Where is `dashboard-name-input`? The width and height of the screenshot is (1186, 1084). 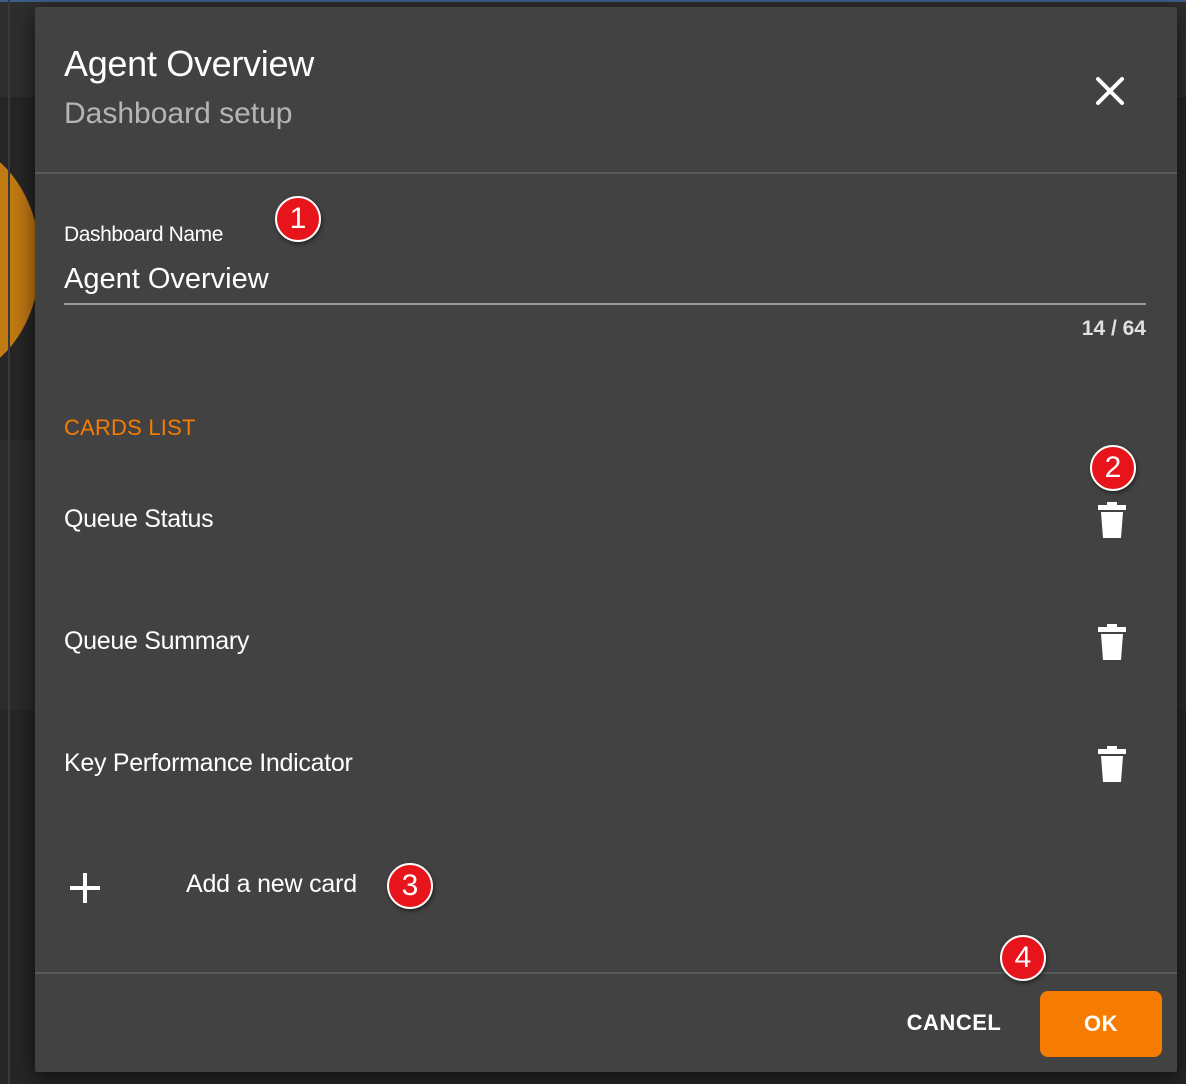 dashboard-name-input is located at coordinates (605, 280).